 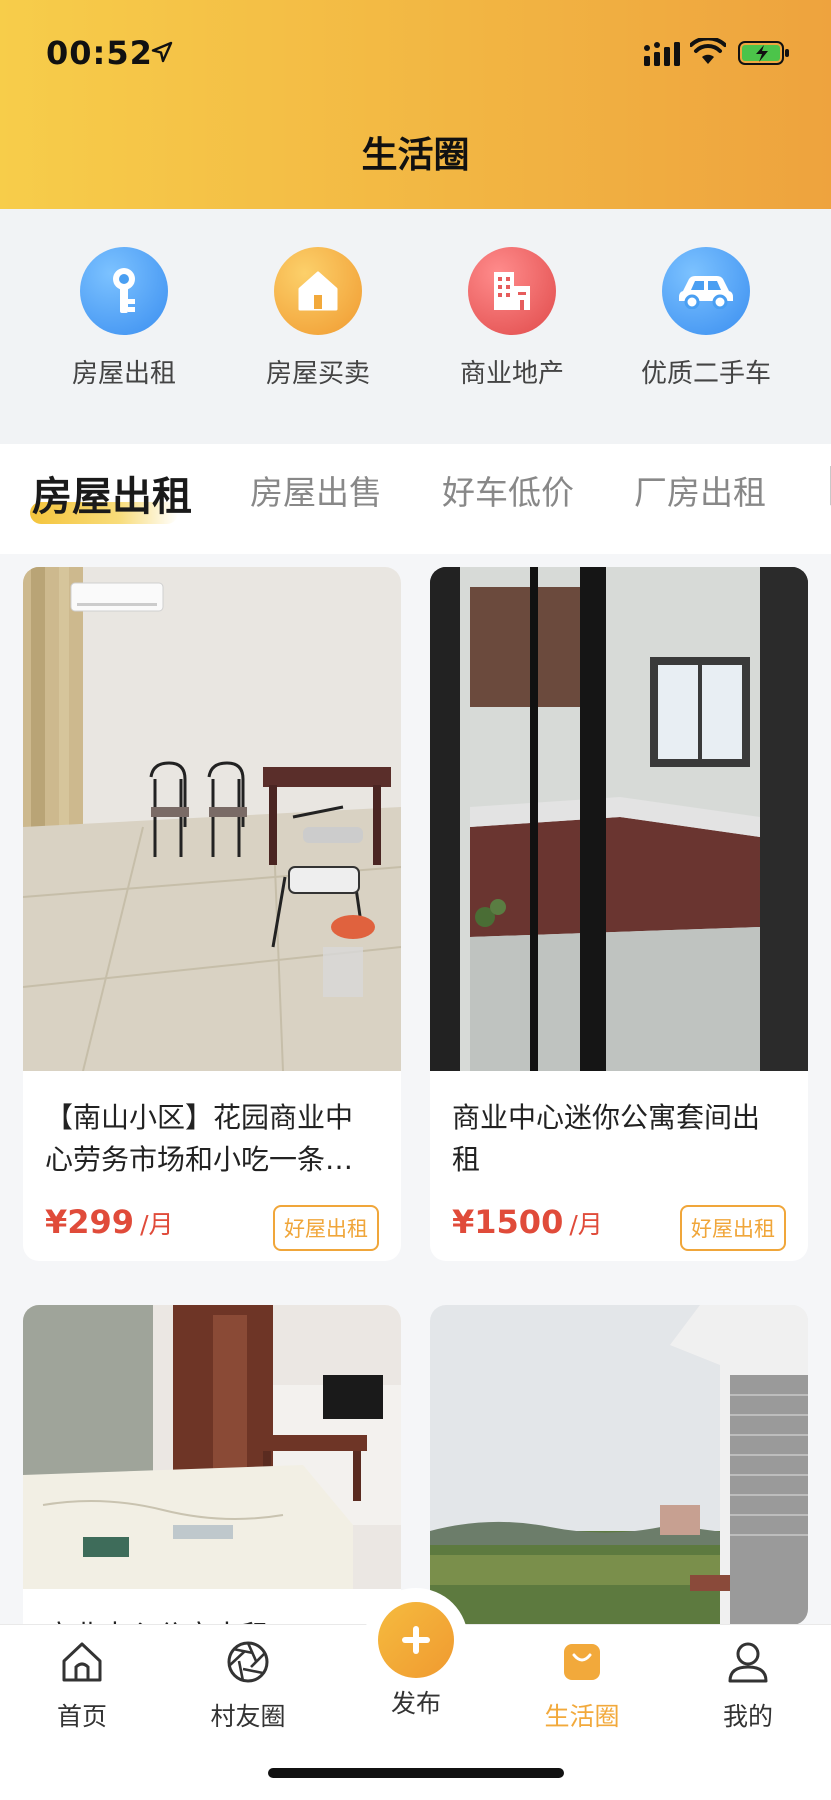 What do you see at coordinates (416, 1773) in the screenshot?
I see `home-indicator` at bounding box center [416, 1773].